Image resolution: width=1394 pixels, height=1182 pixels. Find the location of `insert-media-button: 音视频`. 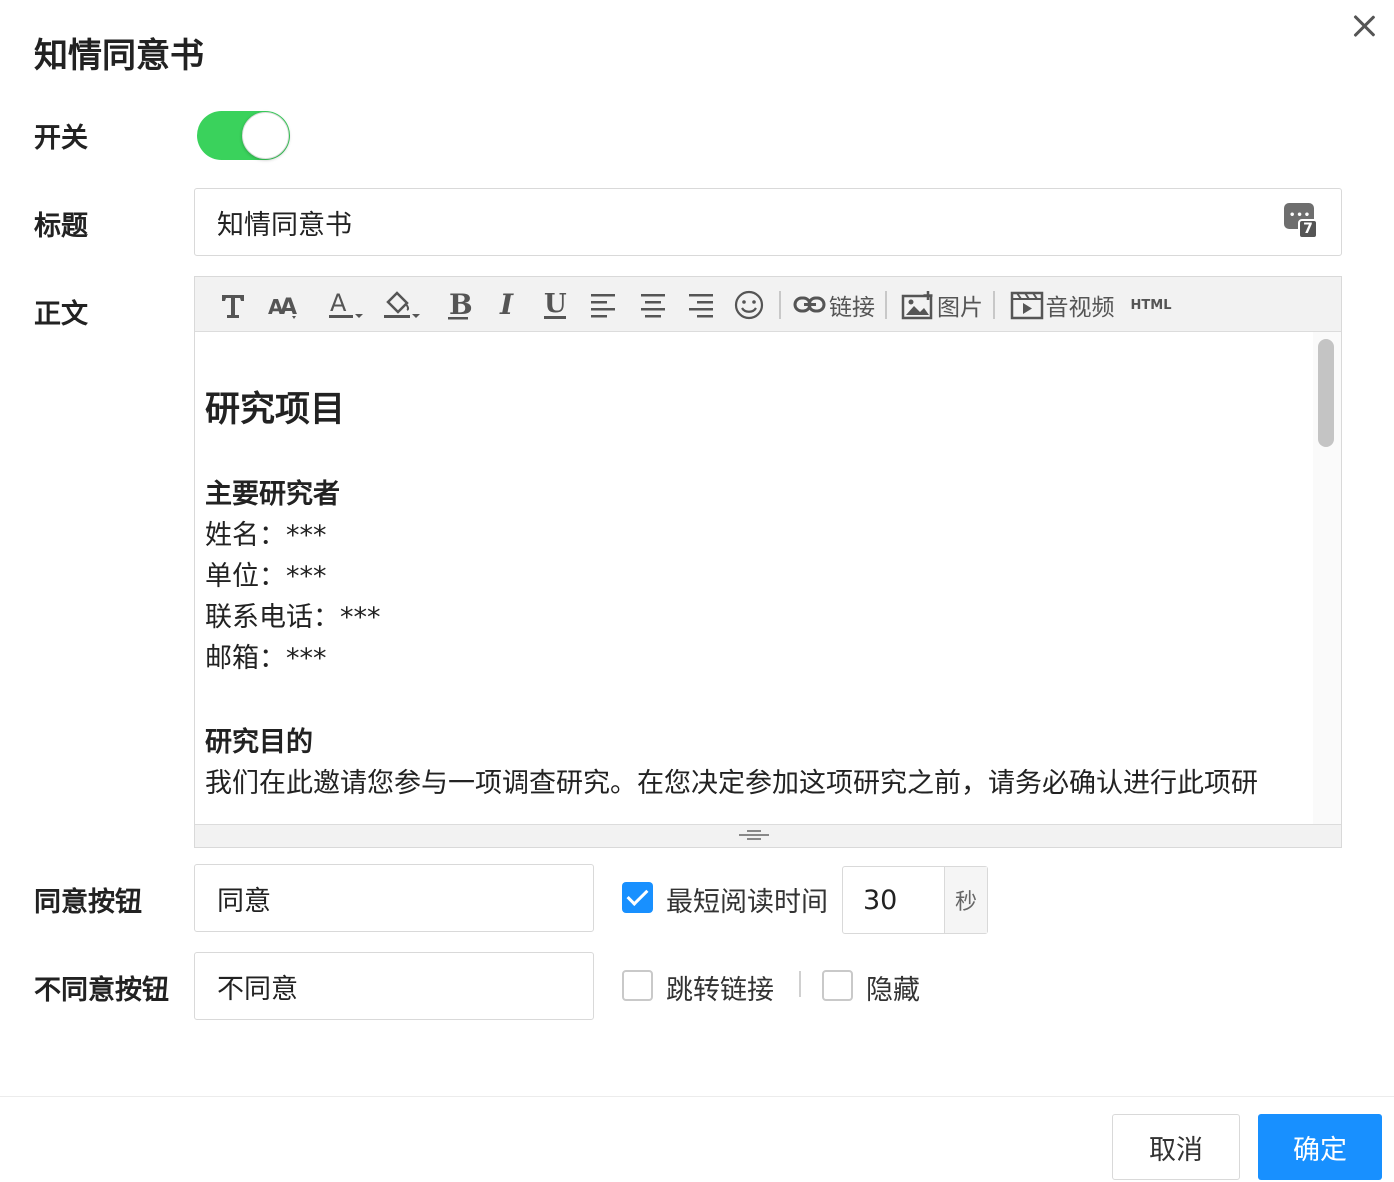

insert-media-button: 音视频 is located at coordinates (1062, 305).